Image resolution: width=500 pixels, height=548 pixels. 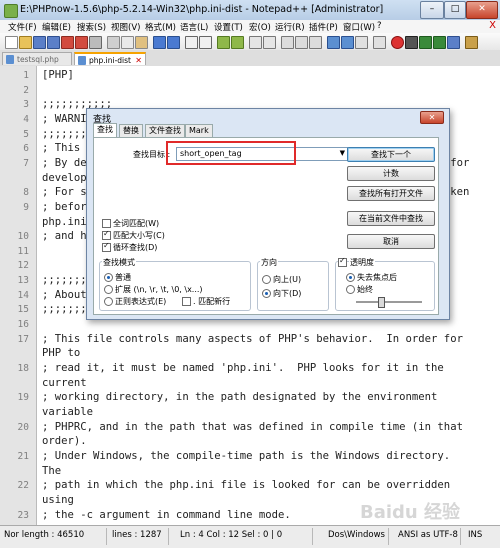 What do you see at coordinates (23, 456) in the screenshot?
I see `line-number: 21` at bounding box center [23, 456].